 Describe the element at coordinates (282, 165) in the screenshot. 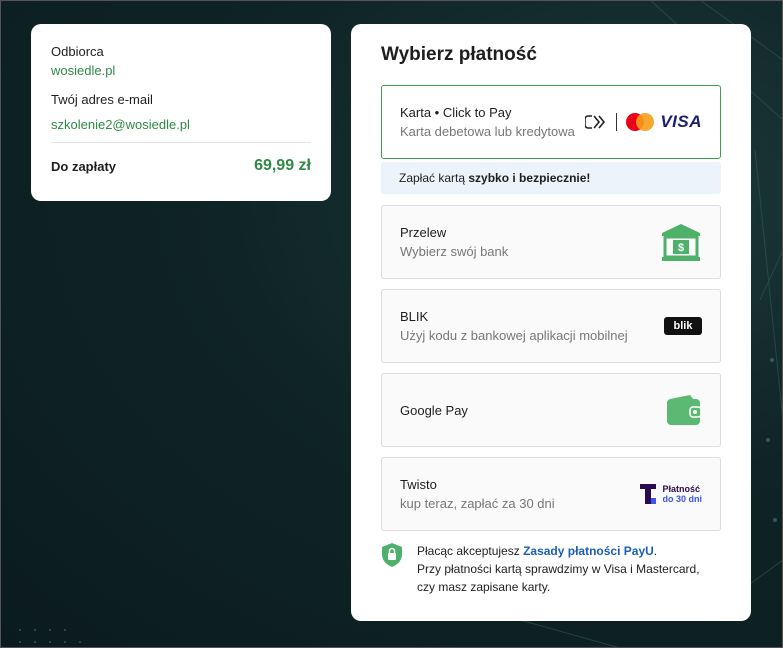

I see `total-amount: 69,99 zł` at that location.